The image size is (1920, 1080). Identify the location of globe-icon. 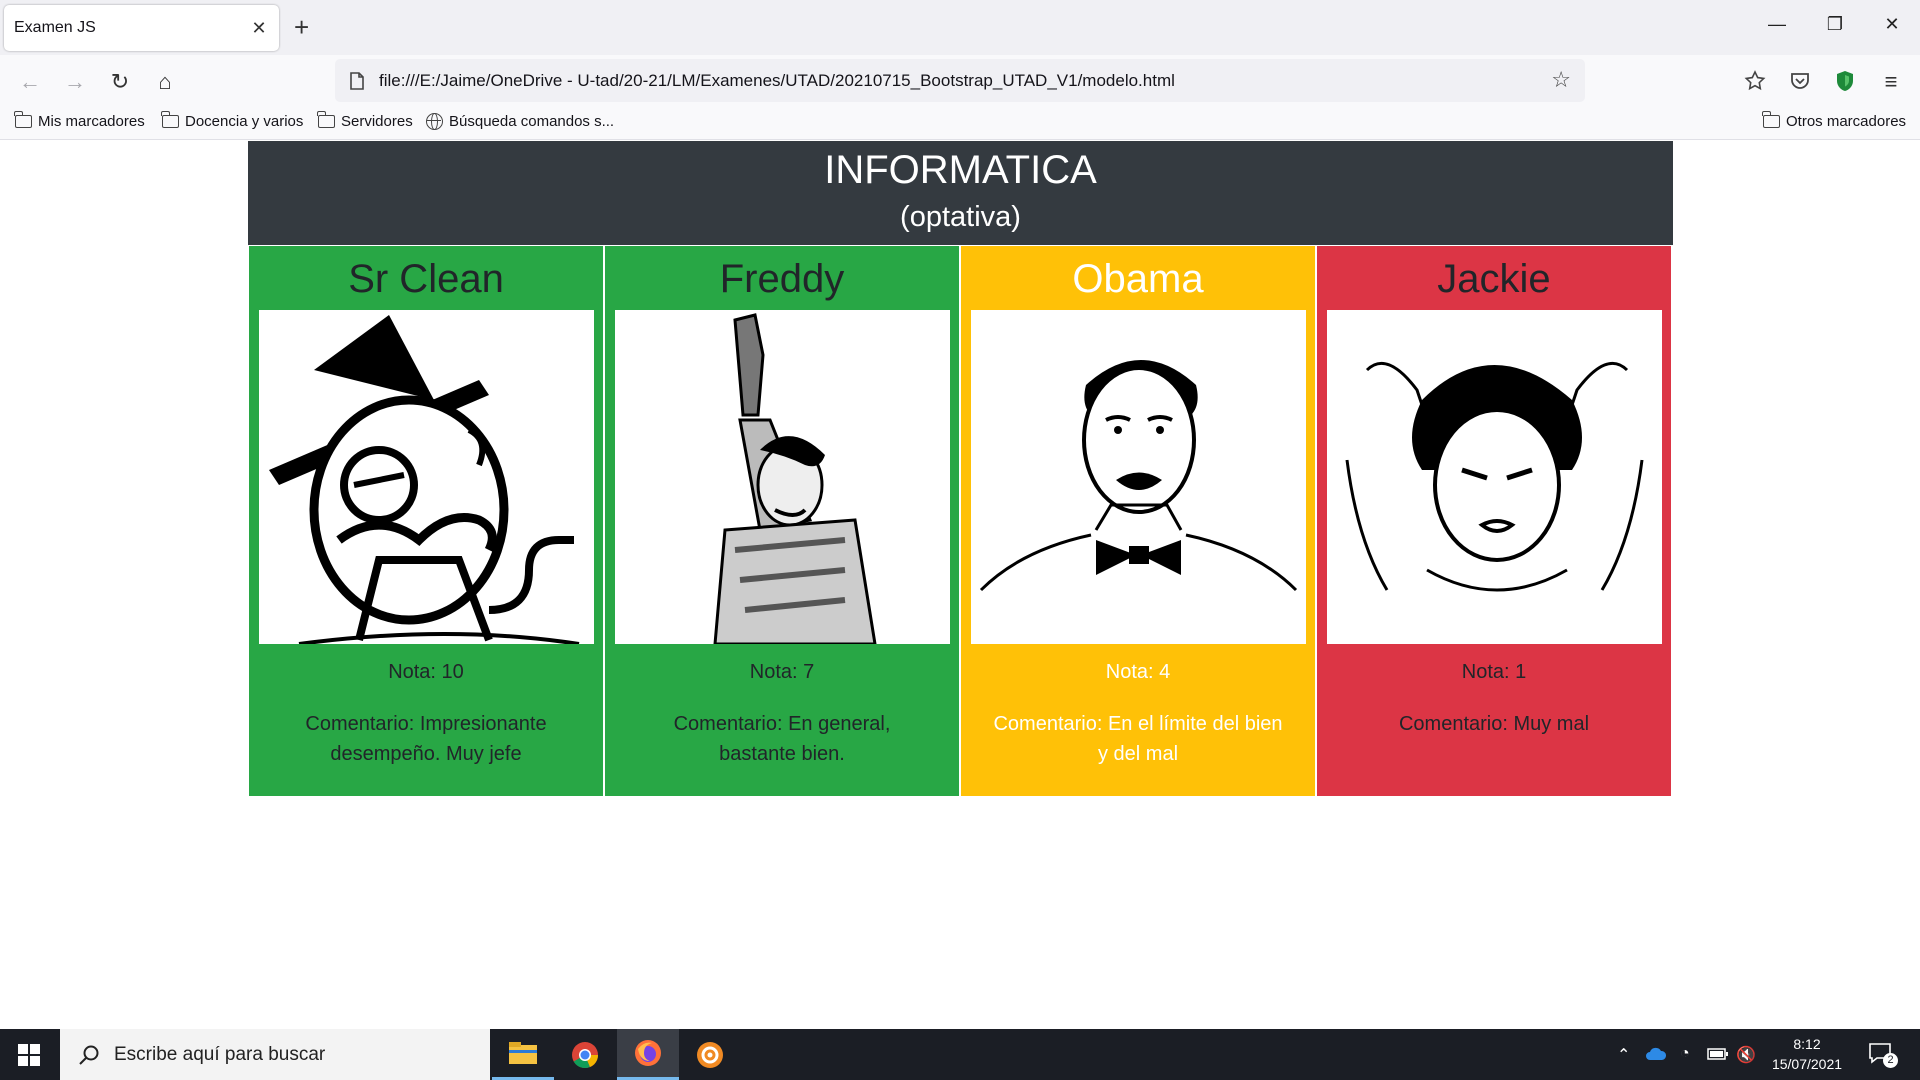
(434, 121).